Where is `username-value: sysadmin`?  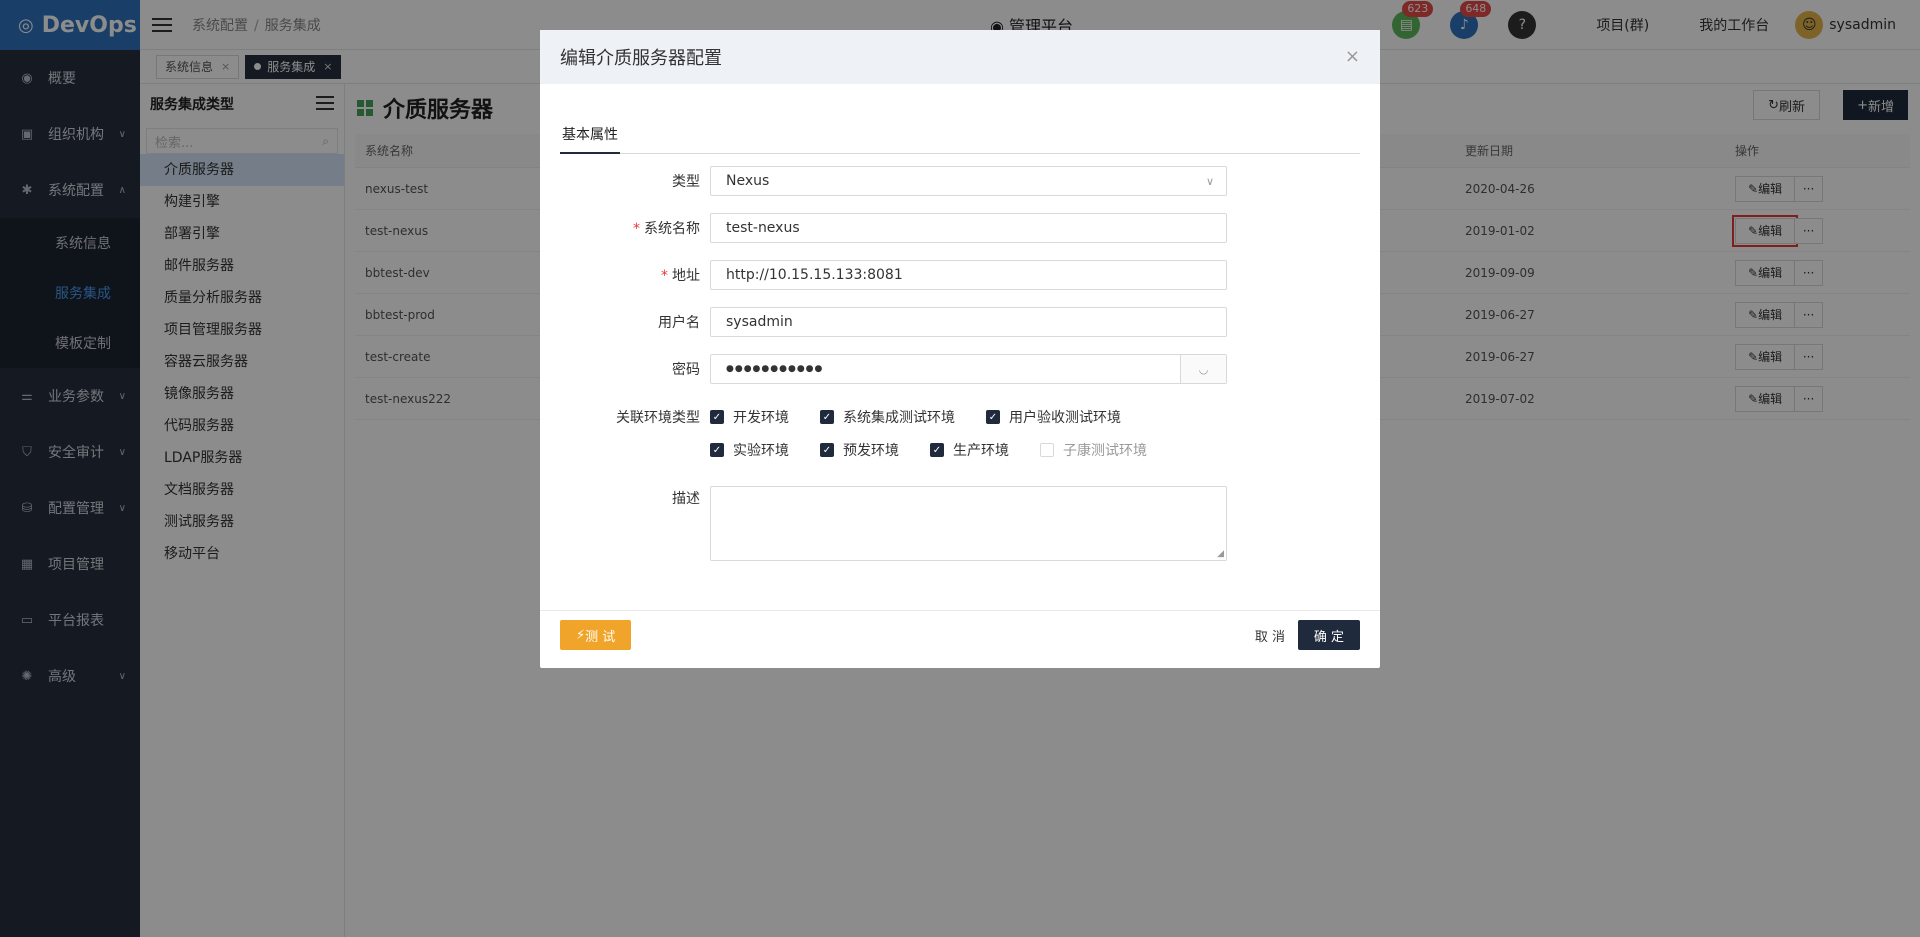
username-value: sysadmin is located at coordinates (759, 322).